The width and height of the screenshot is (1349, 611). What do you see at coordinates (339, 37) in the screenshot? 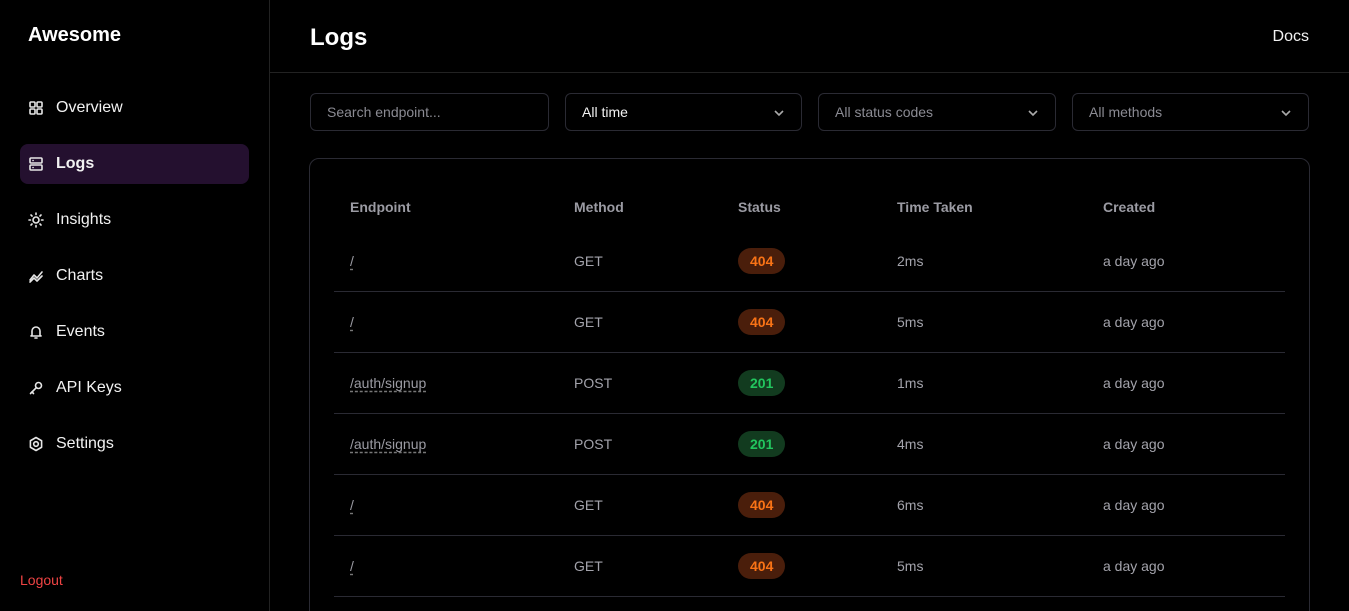
I see `page-title: Logs` at bounding box center [339, 37].